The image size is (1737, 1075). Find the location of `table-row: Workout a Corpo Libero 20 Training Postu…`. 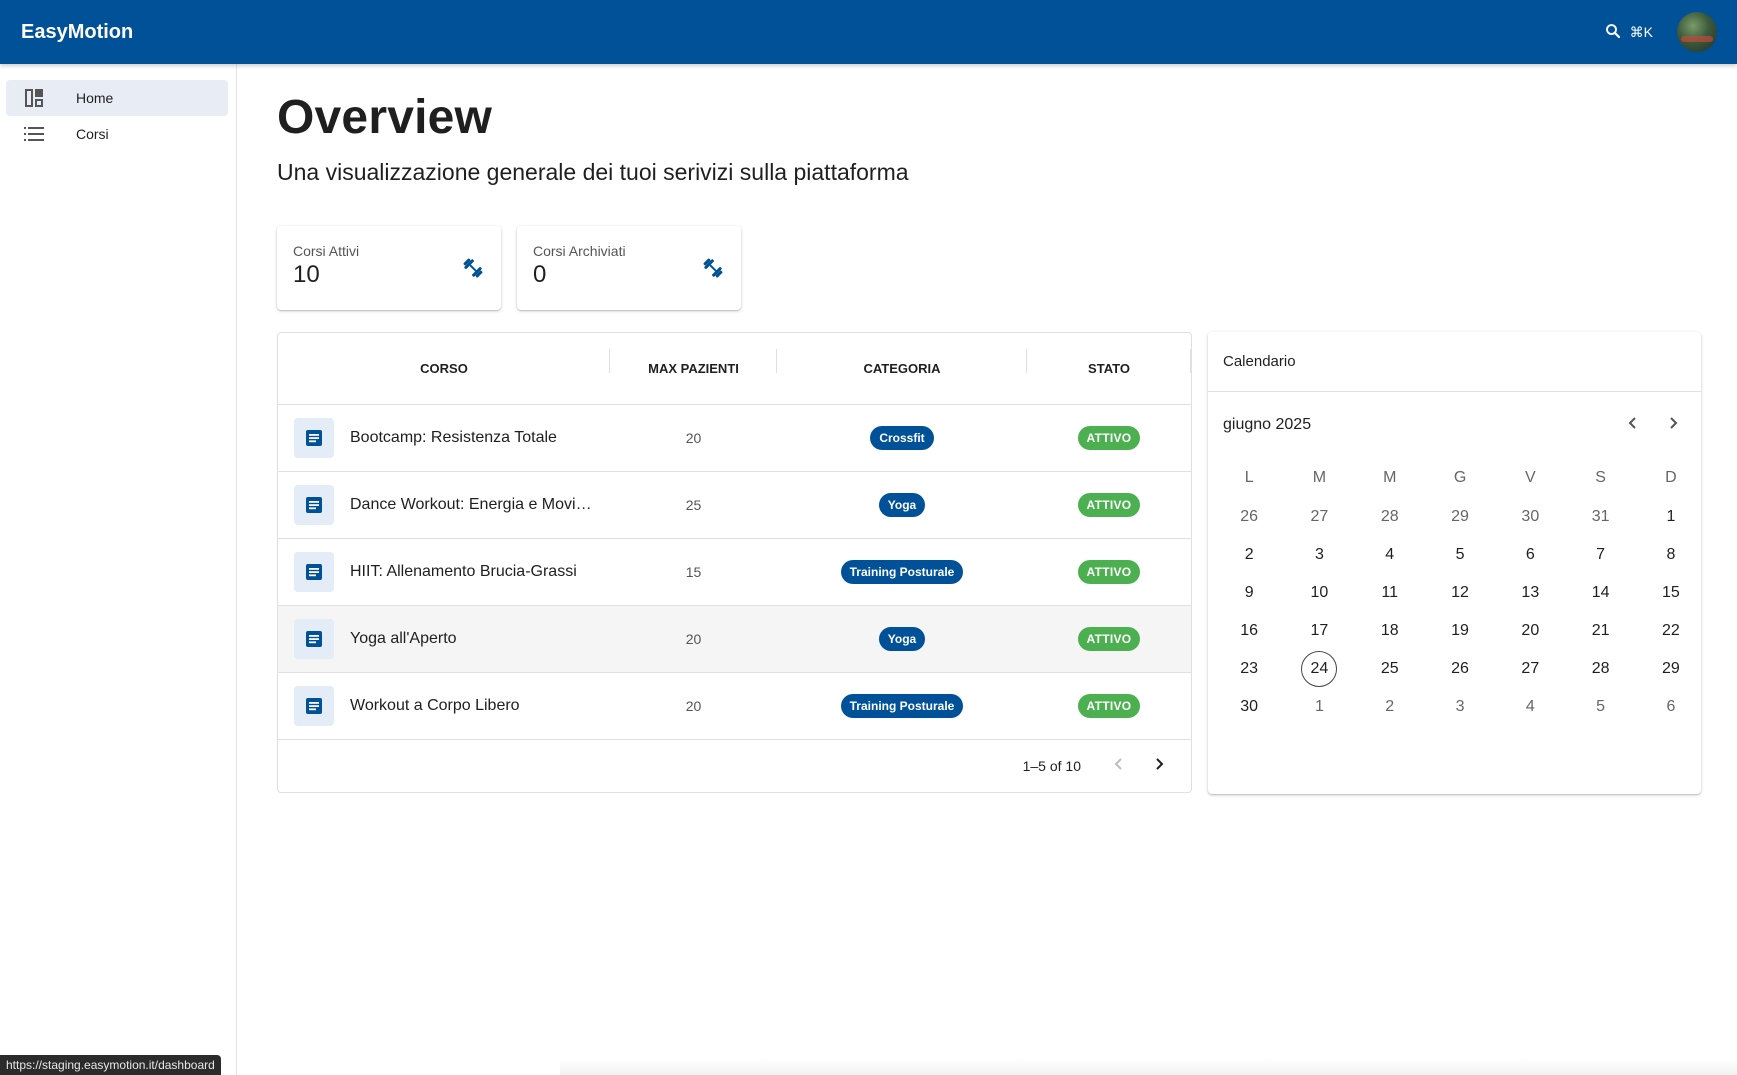

table-row: Workout a Corpo Libero 20 Training Postu… is located at coordinates (734, 706).